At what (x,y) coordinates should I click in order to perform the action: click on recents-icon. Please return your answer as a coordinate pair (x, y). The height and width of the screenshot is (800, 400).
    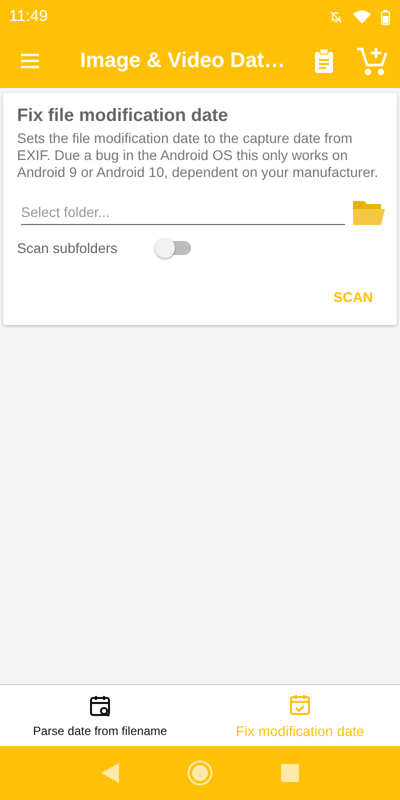
    Looking at the image, I should click on (290, 773).